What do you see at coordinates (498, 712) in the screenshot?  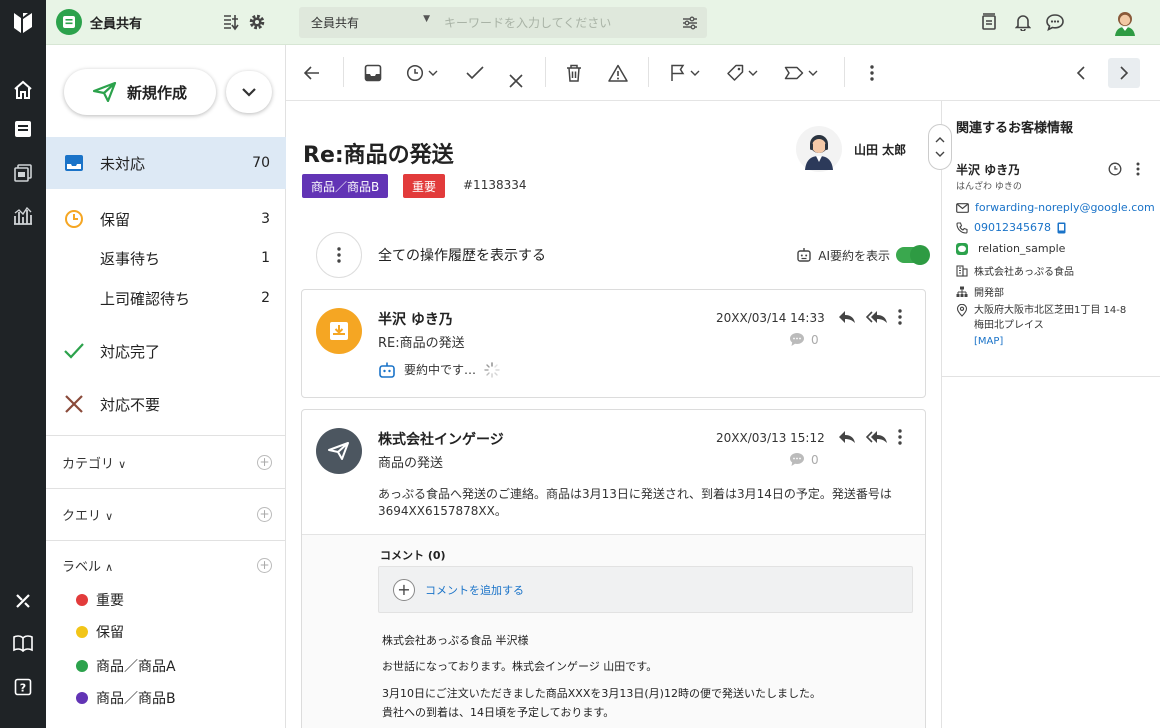 I see `email-body-line: 貴社への到着は、14日頃を予定しております。` at bounding box center [498, 712].